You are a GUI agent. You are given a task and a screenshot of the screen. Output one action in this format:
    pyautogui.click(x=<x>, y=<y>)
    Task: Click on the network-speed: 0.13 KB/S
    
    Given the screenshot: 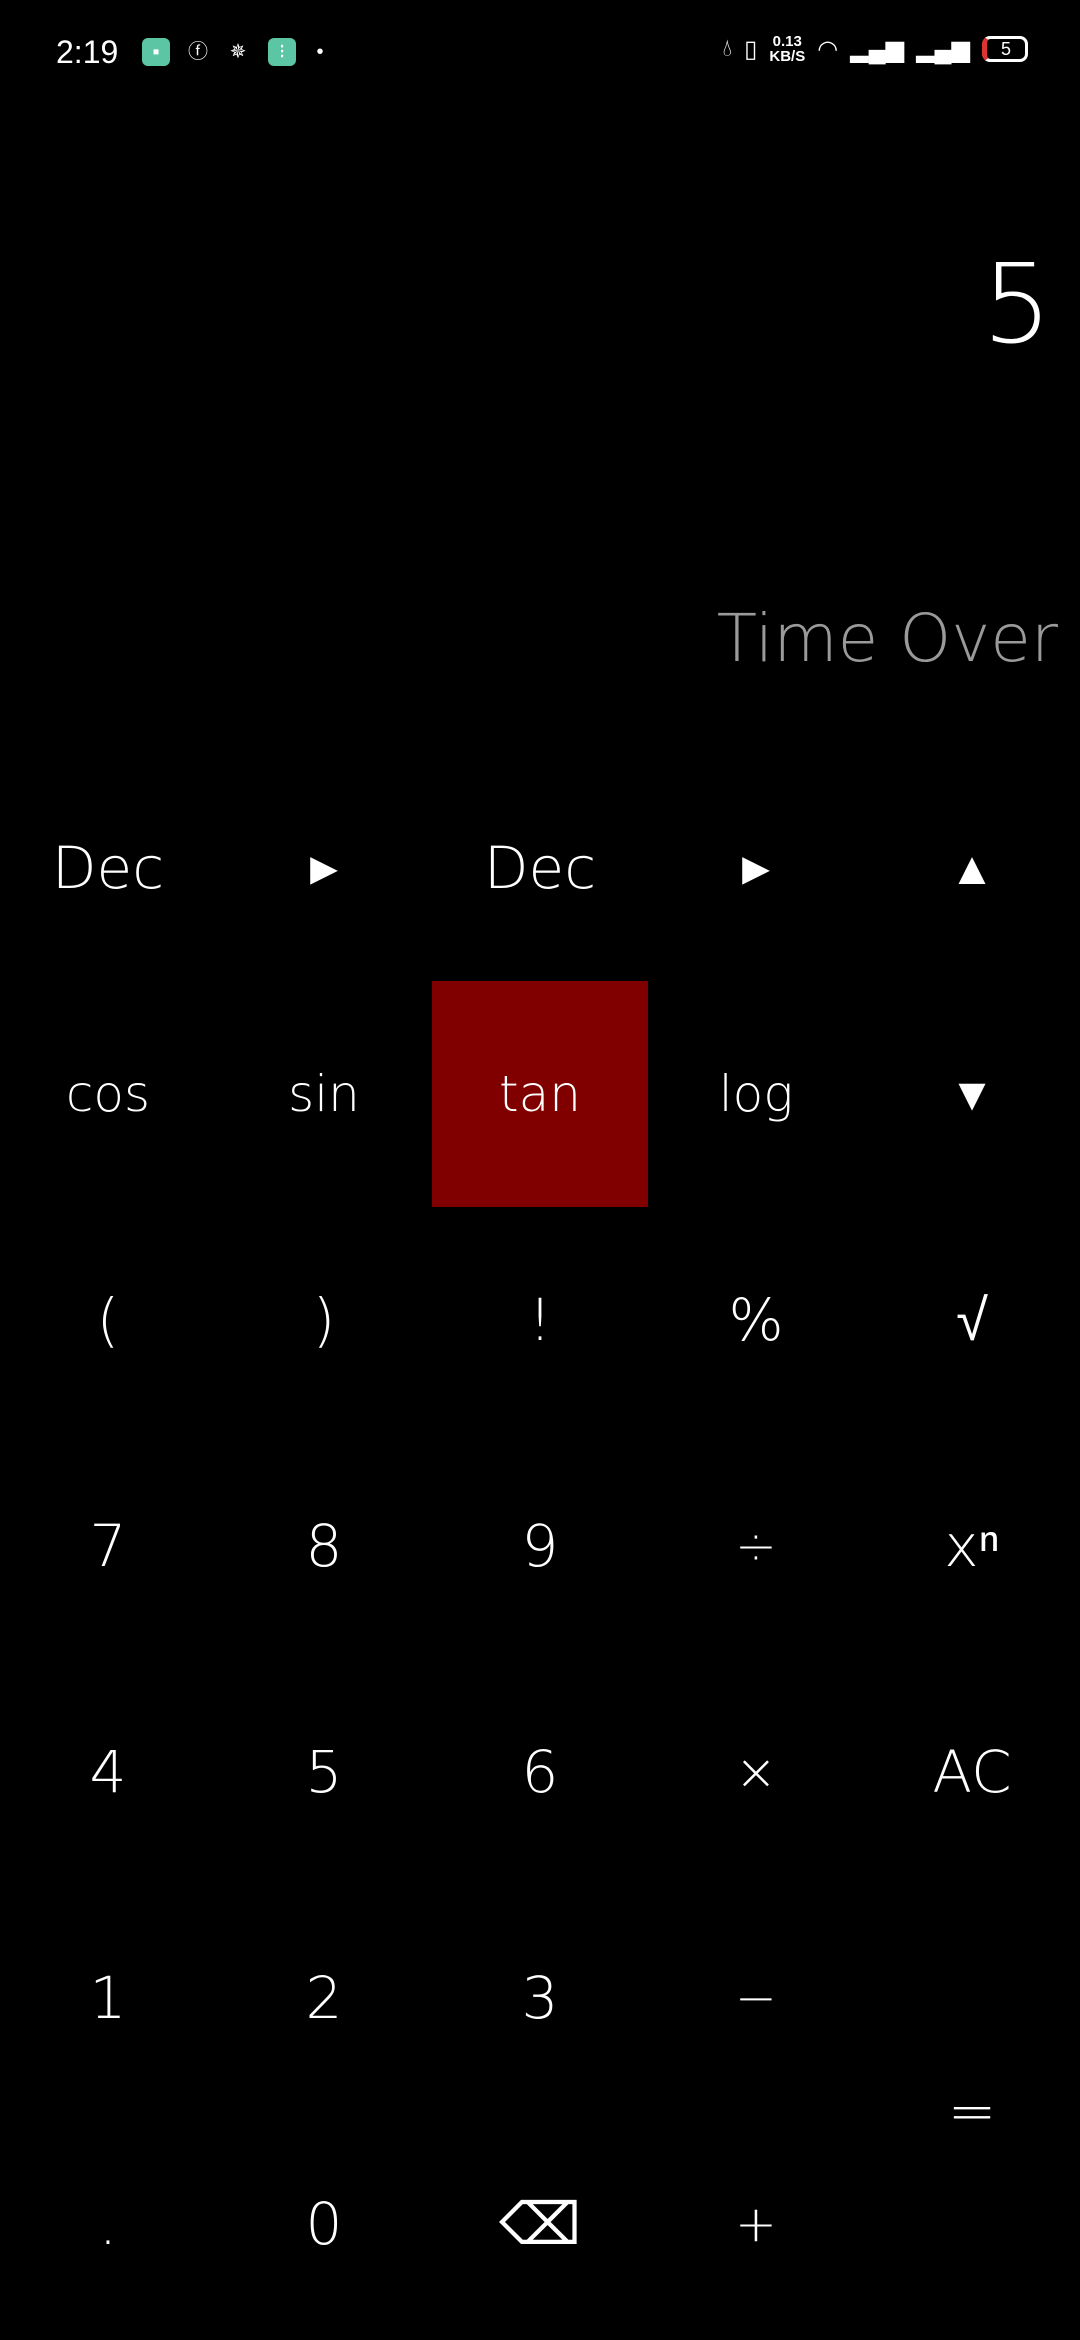 What is the action you would take?
    pyautogui.click(x=787, y=49)
    